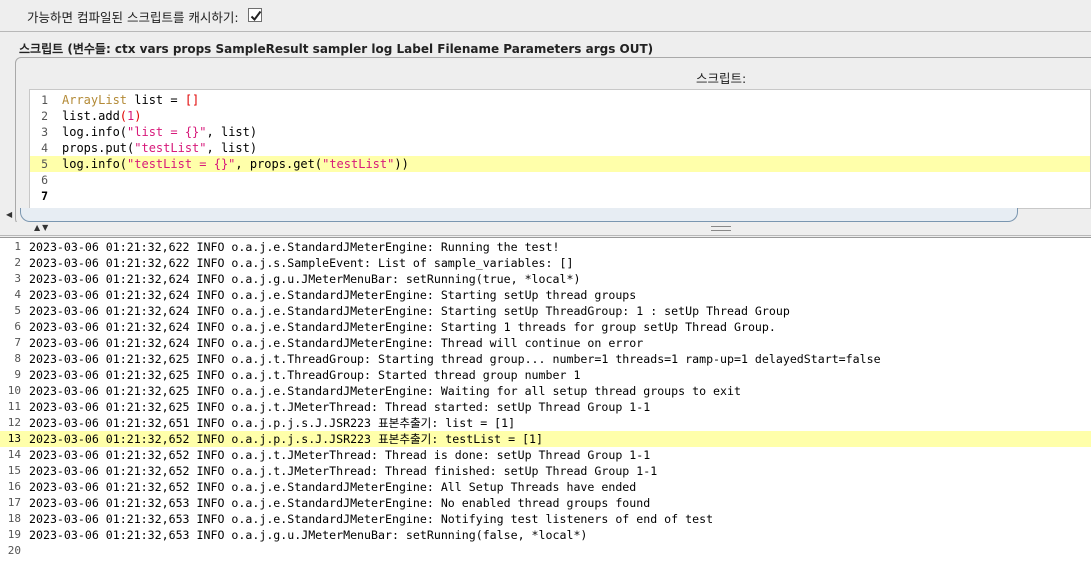 This screenshot has height=585, width=1091. Describe the element at coordinates (44, 164) in the screenshot. I see `line-number: 5` at that location.